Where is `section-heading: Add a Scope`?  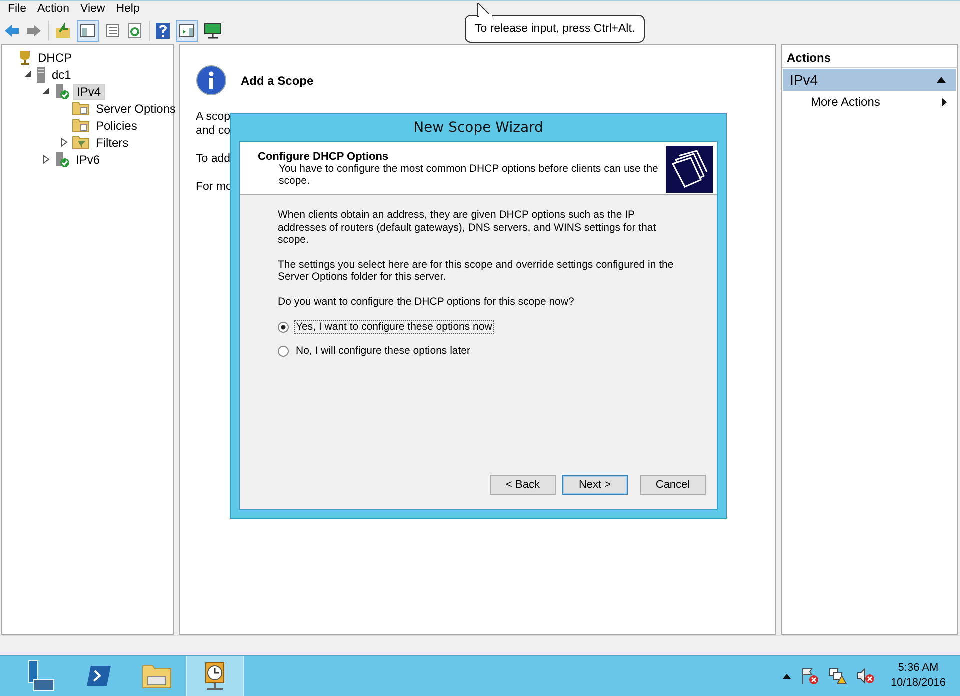
section-heading: Add a Scope is located at coordinates (277, 81).